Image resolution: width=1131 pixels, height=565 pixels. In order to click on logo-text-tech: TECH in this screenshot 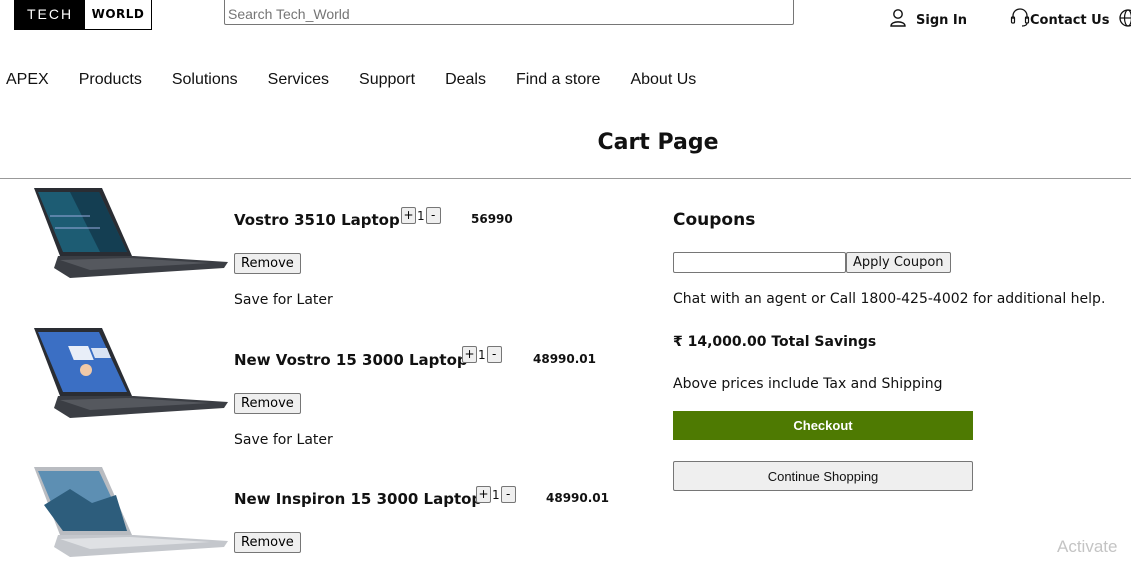, I will do `click(50, 14)`.